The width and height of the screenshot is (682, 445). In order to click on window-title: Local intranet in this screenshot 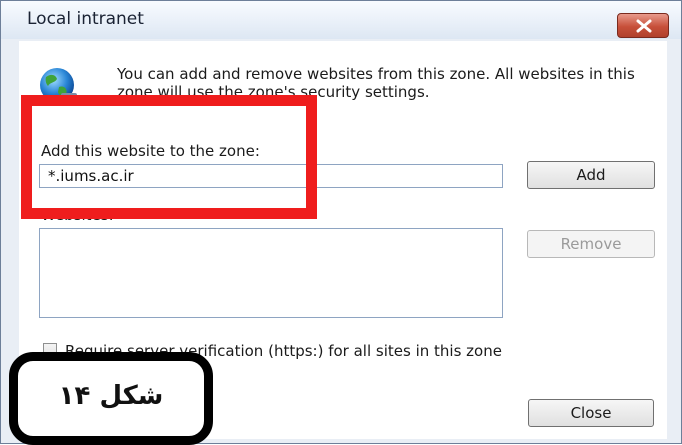, I will do `click(85, 19)`.